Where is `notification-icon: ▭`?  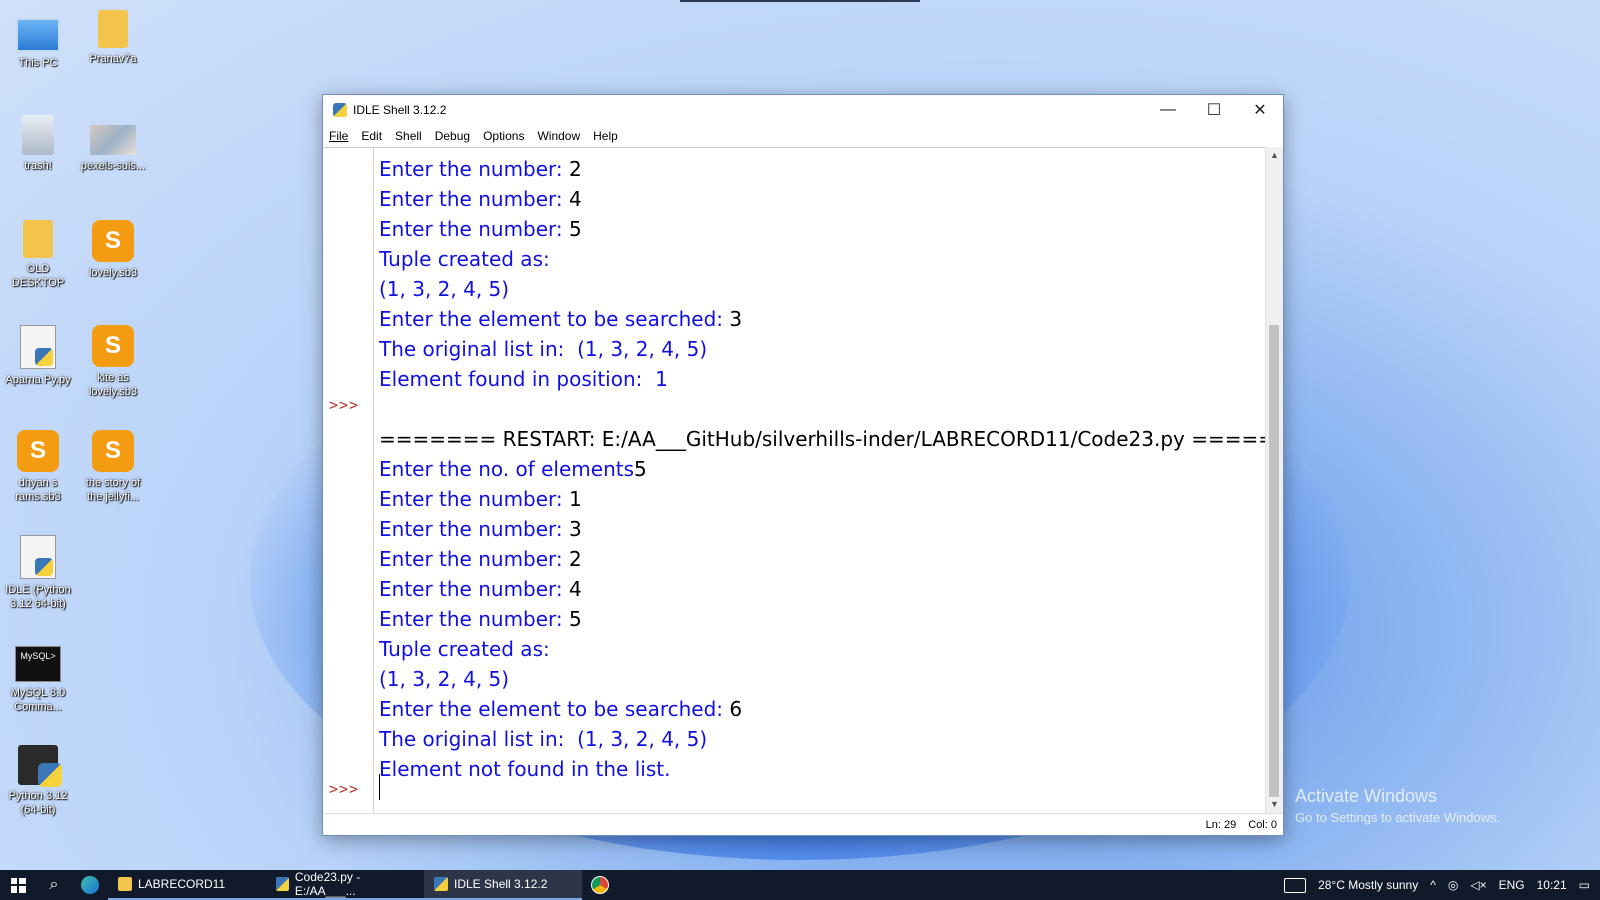
notification-icon: ▭ is located at coordinates (1584, 885).